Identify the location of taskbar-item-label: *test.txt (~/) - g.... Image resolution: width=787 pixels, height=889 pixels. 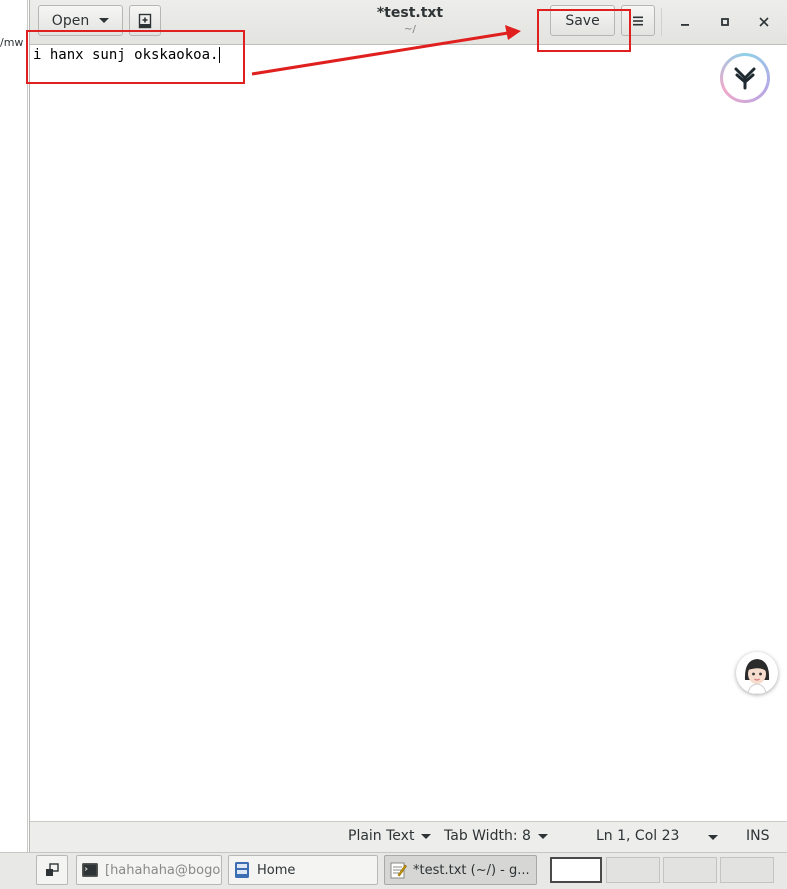
(471, 870).